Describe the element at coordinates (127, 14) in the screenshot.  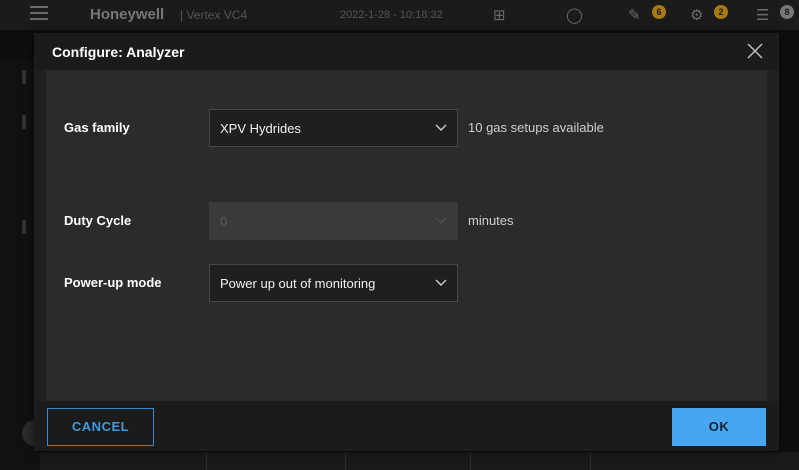
I see `brand-logo: Honeywell` at that location.